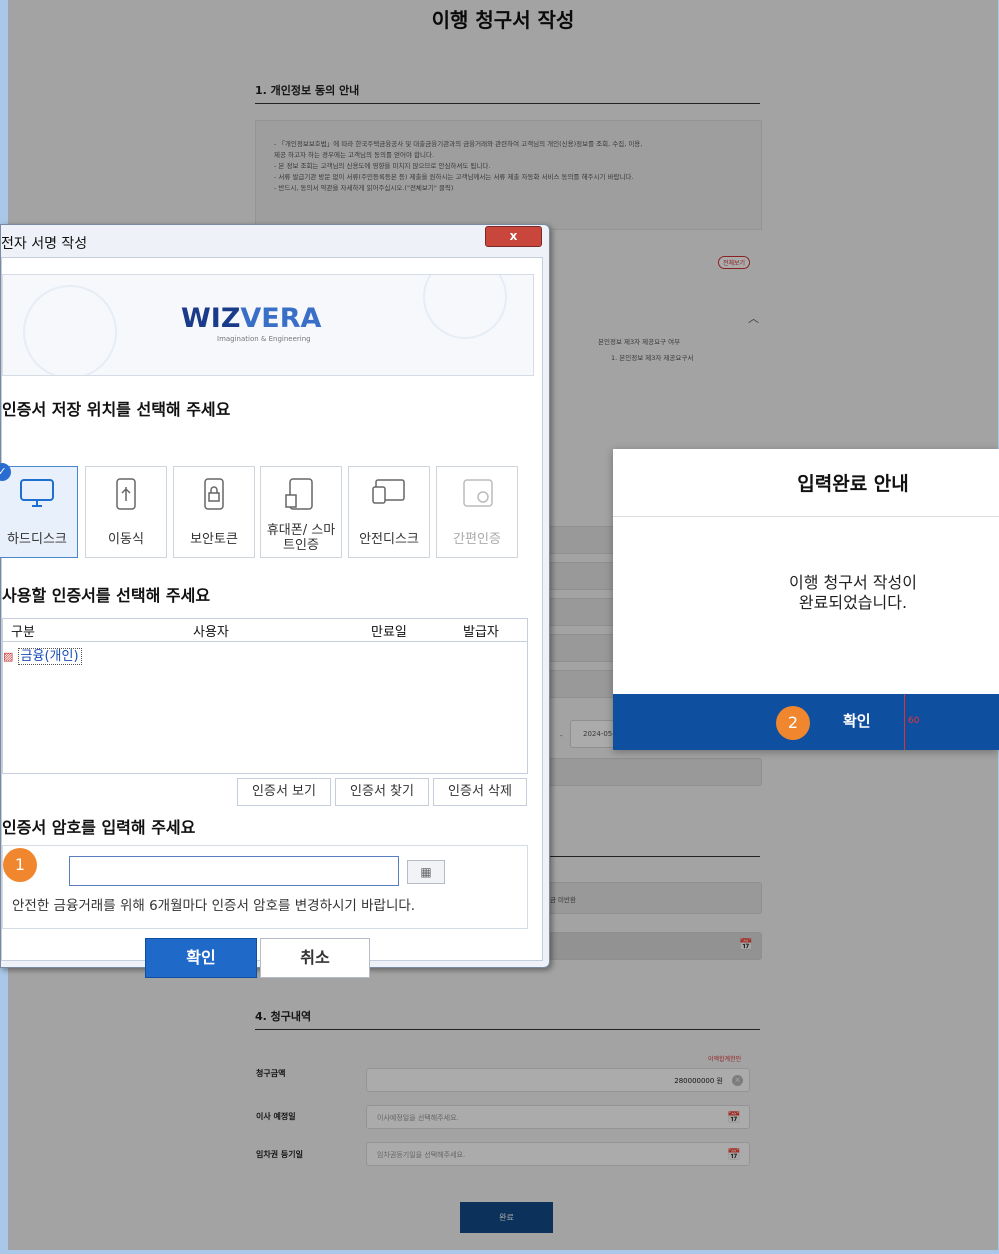 The width and height of the screenshot is (999, 1254). What do you see at coordinates (382, 792) in the screenshot?
I see `find-cert-button: 인증서 찾기` at bounding box center [382, 792].